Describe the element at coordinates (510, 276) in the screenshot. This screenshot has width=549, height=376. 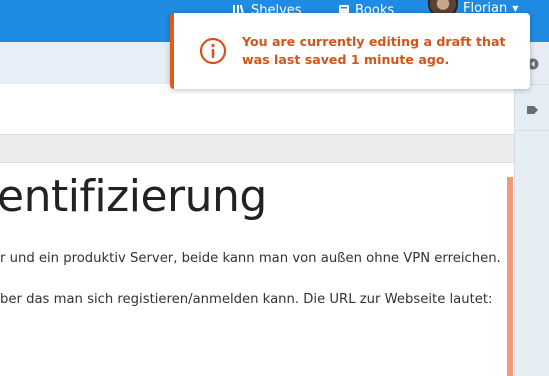
I see `scrollbar` at that location.